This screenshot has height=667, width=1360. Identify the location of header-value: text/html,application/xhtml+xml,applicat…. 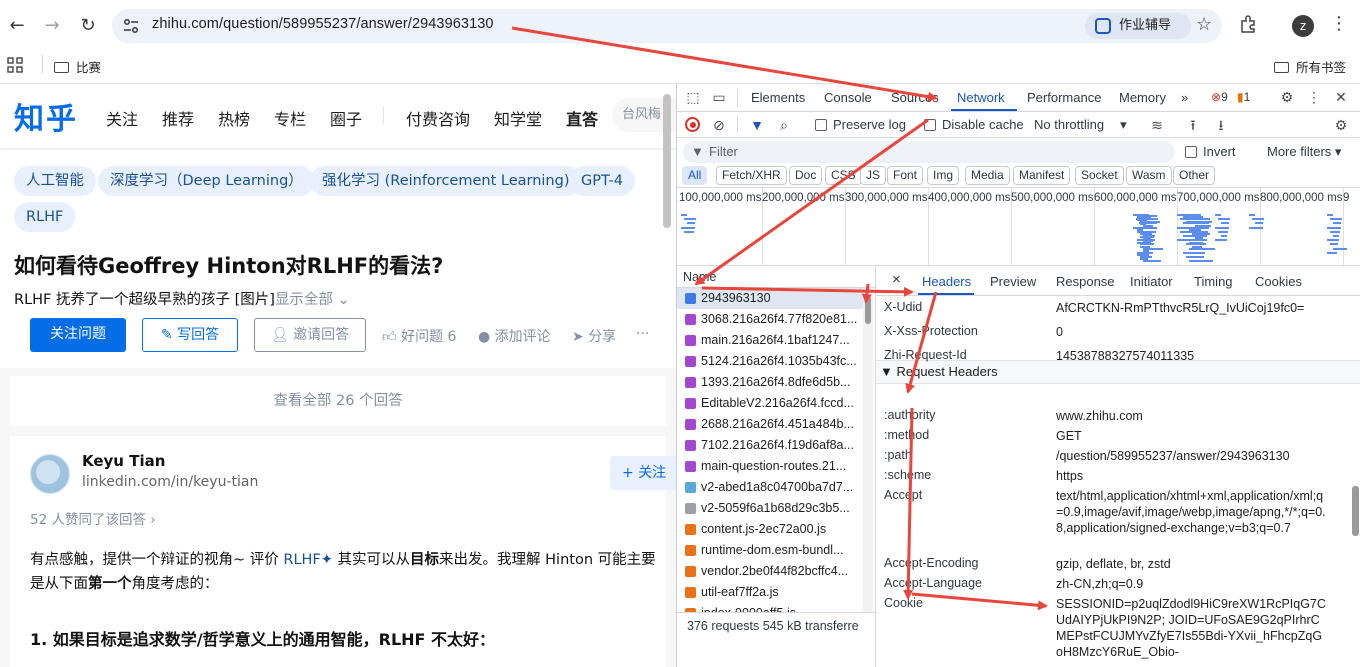
(1191, 512).